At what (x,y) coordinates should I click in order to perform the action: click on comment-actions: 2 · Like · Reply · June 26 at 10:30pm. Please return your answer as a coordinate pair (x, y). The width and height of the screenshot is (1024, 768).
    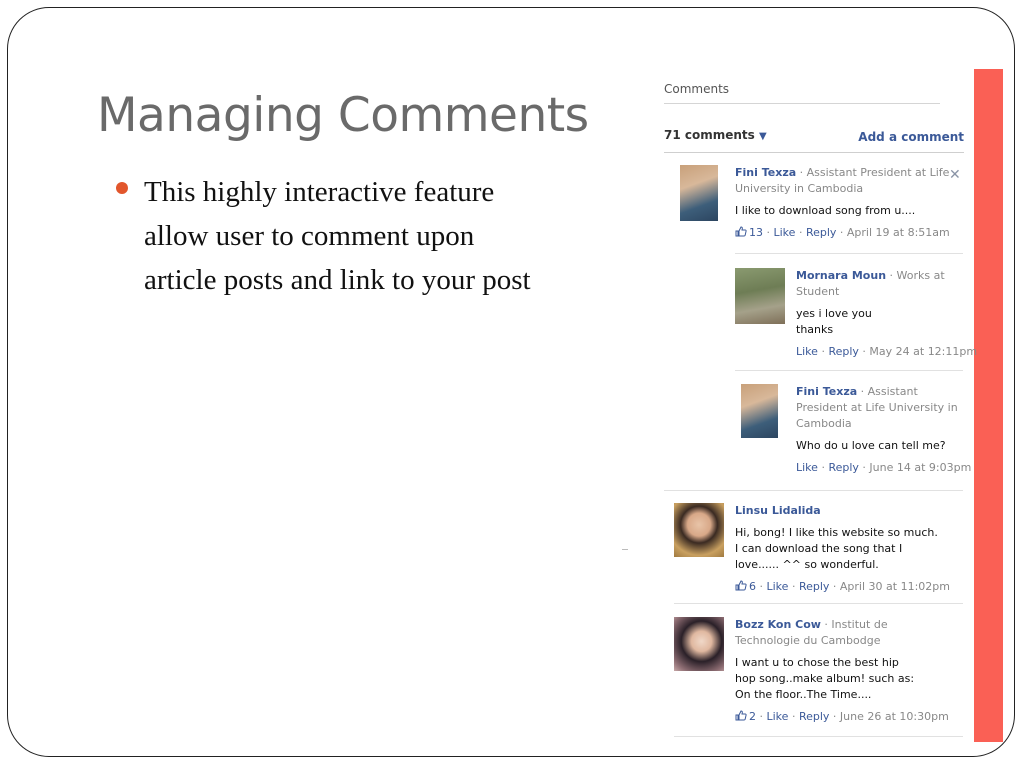
    Looking at the image, I should click on (845, 717).